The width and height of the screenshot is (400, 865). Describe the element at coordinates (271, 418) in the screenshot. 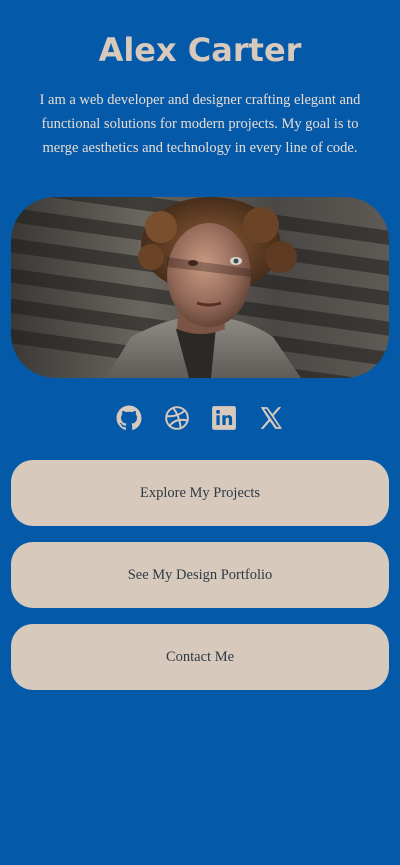

I see `x-icon` at that location.